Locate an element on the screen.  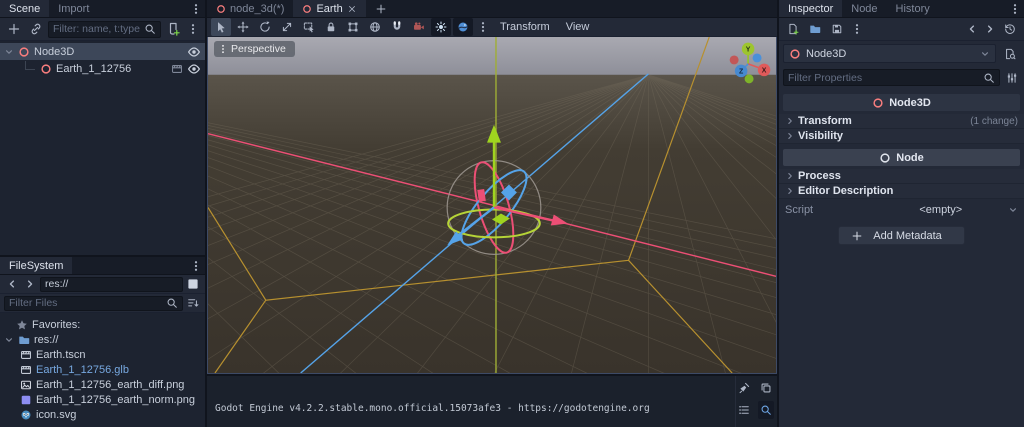
rotate-tool-icon is located at coordinates (265, 27).